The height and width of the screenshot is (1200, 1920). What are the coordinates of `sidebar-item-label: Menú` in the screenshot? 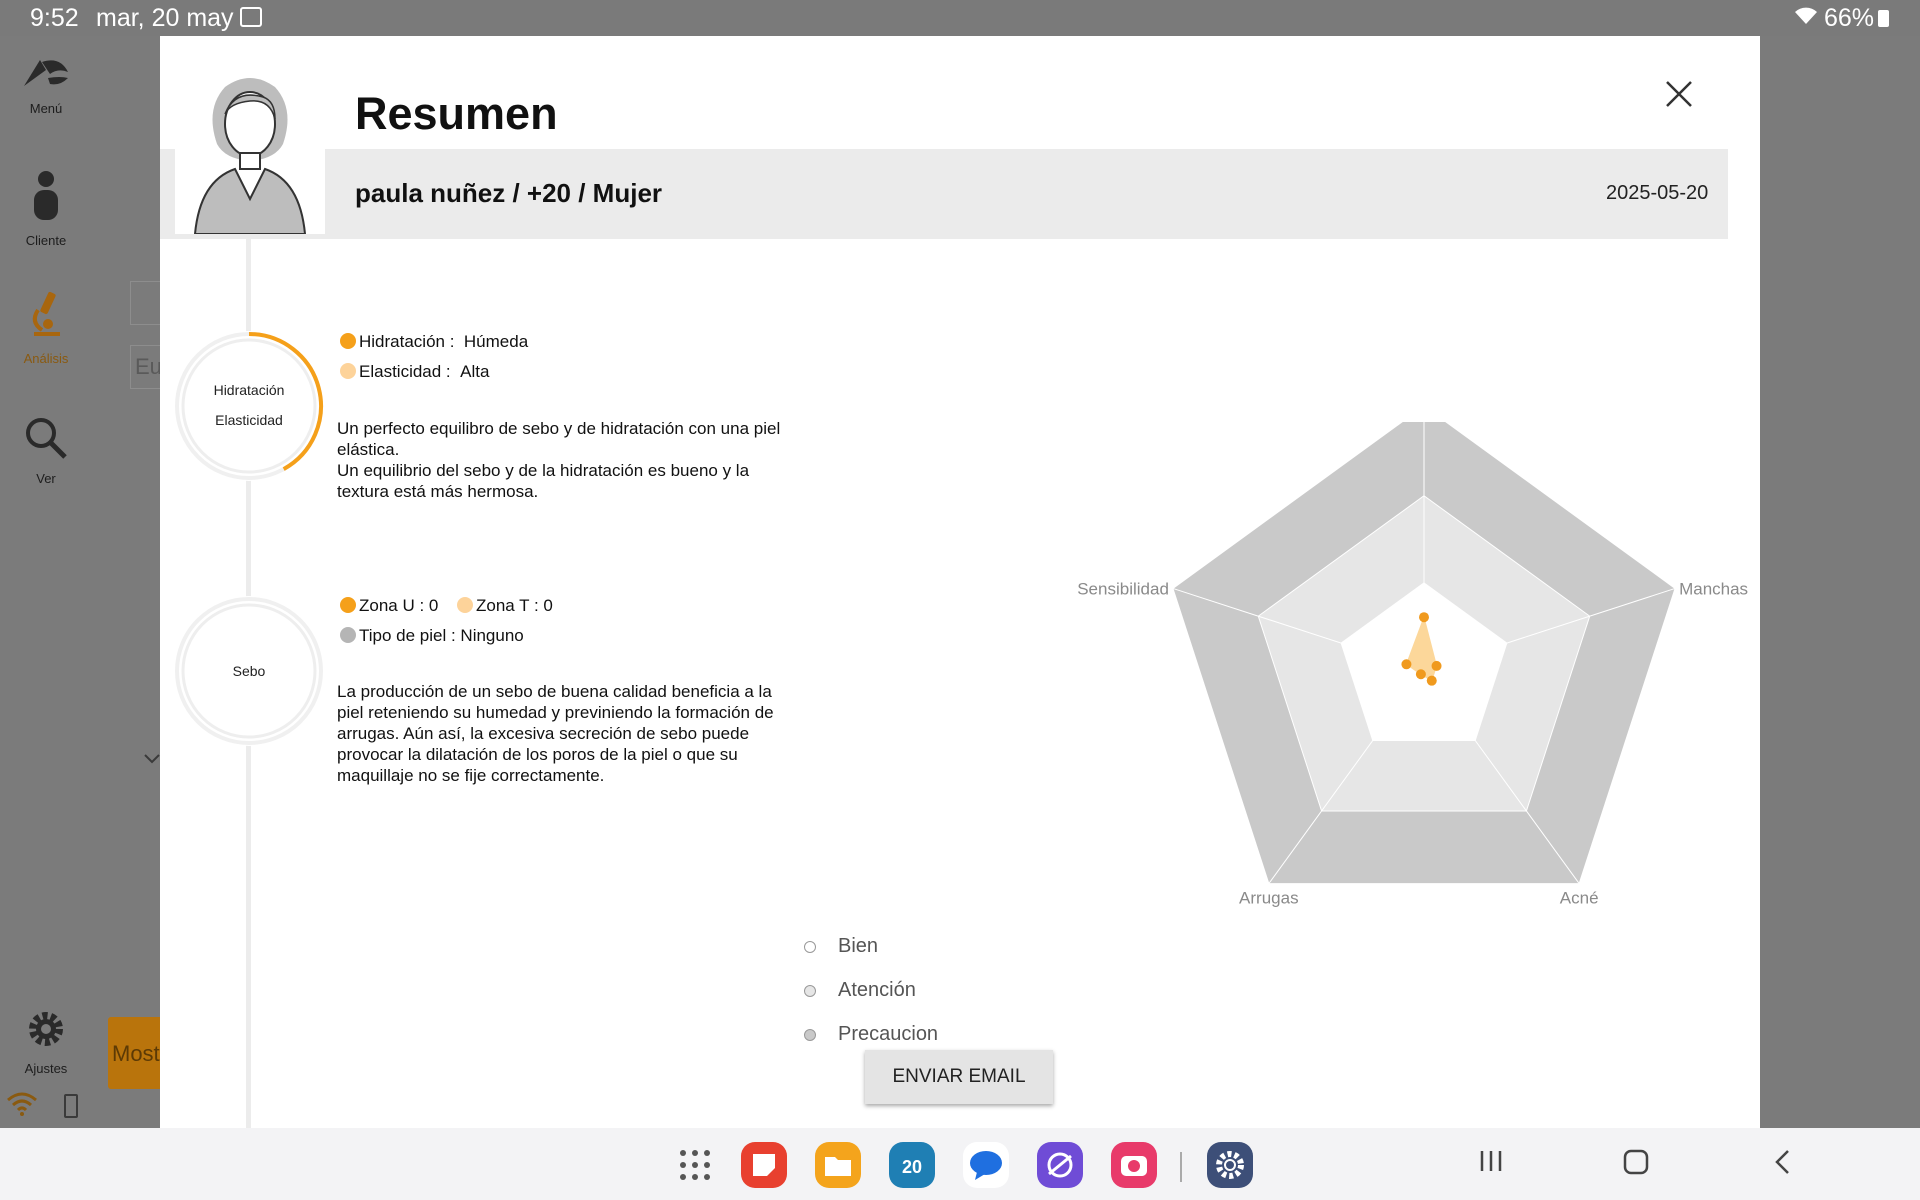 It's located at (46, 108).